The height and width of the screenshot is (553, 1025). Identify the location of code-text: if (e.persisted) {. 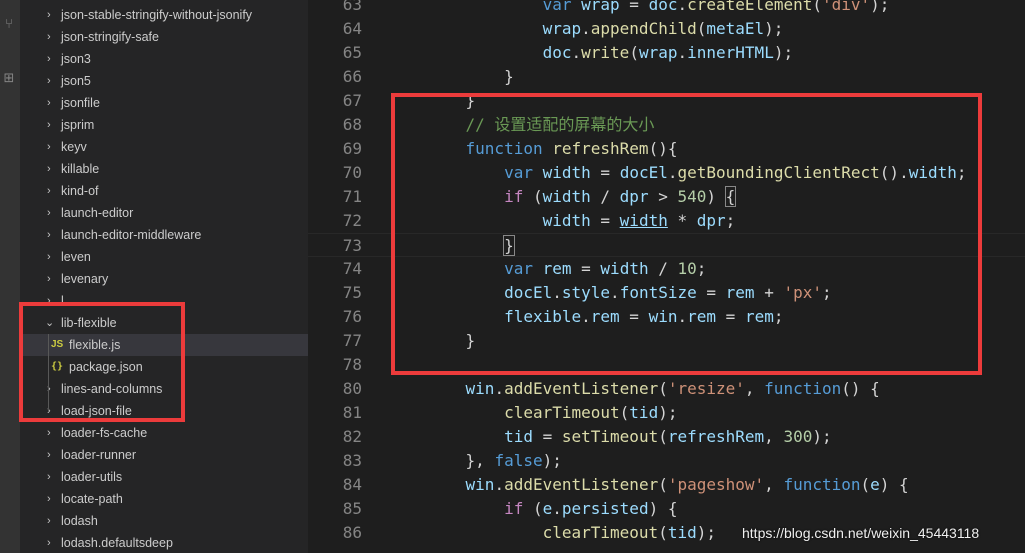
(552, 509).